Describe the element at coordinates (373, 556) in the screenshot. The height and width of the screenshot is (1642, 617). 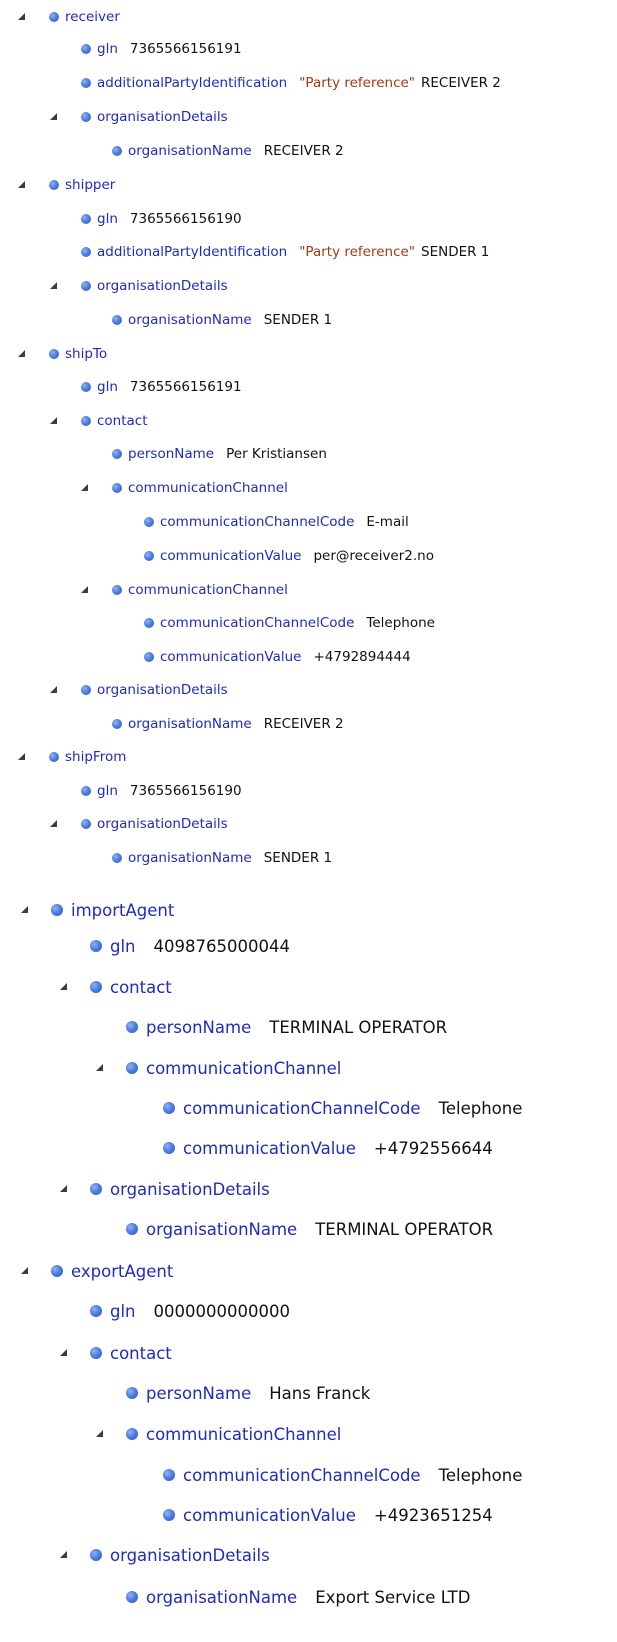
I see `node-value: per@receiver2.no` at that location.